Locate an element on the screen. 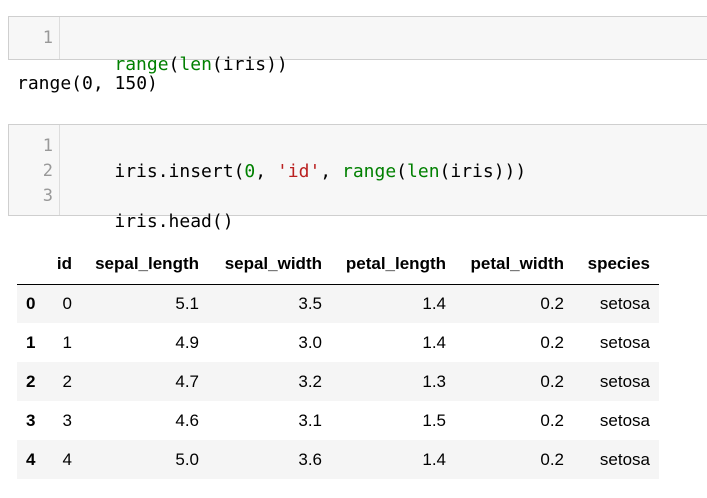 The width and height of the screenshot is (707, 498). row-index: 3 is located at coordinates (31, 420).